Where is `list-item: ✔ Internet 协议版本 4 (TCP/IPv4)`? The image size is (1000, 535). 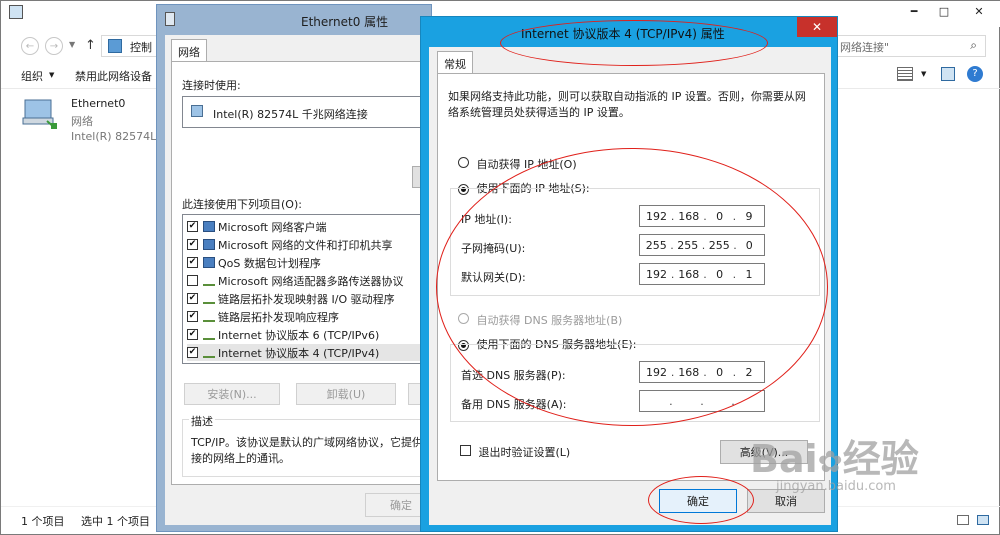
list-item: ✔ Internet 协议版本 4 (TCP/IPv4) is located at coordinates (307, 352).